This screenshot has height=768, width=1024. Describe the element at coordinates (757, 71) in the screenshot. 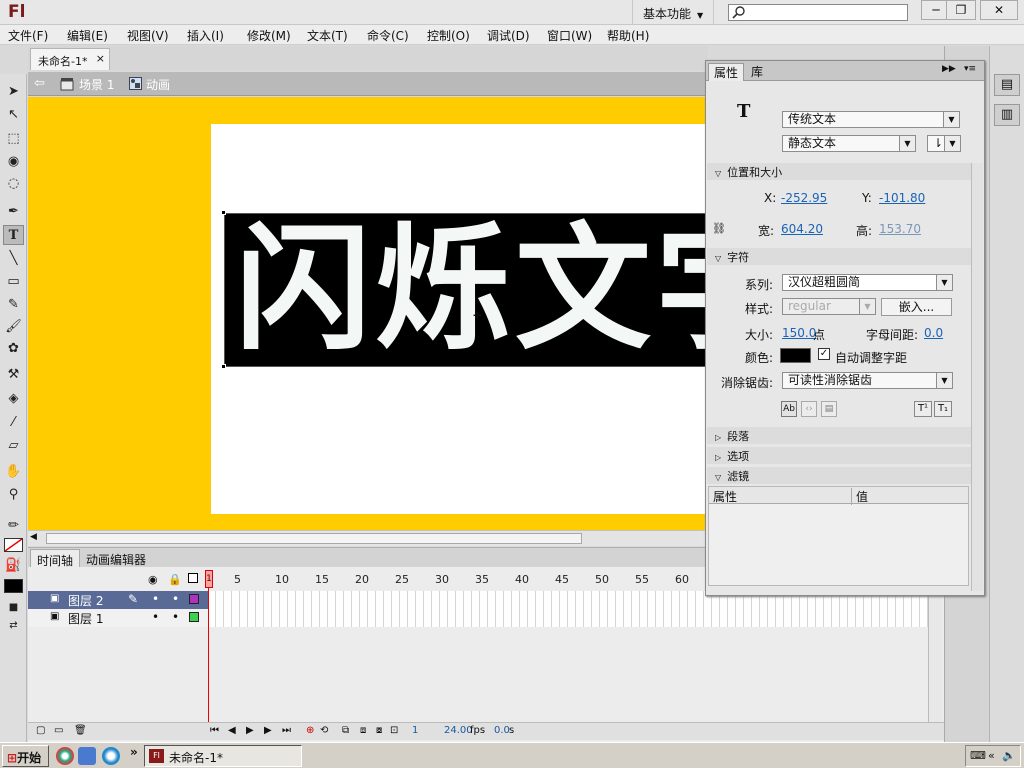

I see `tab-library: 库` at that location.